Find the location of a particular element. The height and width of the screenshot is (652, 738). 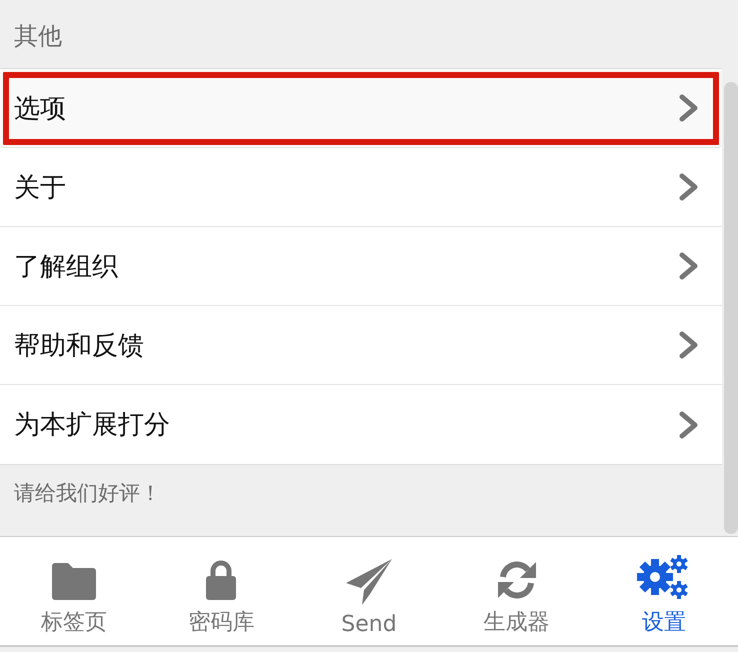

settings-item: 了解组织 is located at coordinates (361, 266).